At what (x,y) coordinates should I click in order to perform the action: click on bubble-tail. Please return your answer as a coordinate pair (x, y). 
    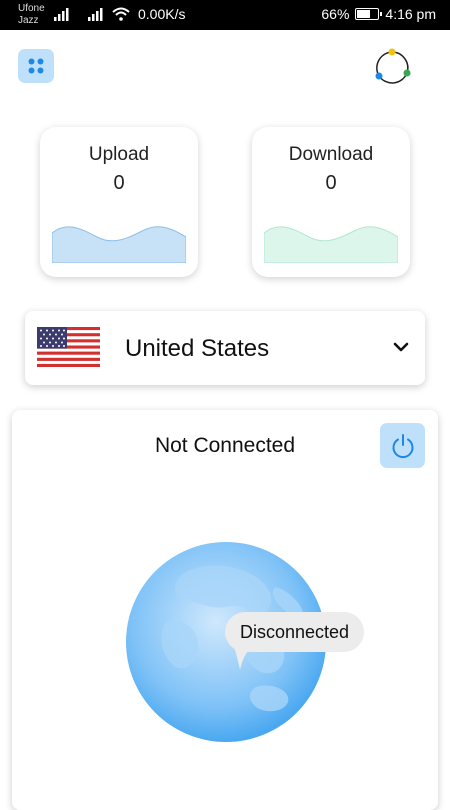
    Looking at the image, I should click on (243, 658).